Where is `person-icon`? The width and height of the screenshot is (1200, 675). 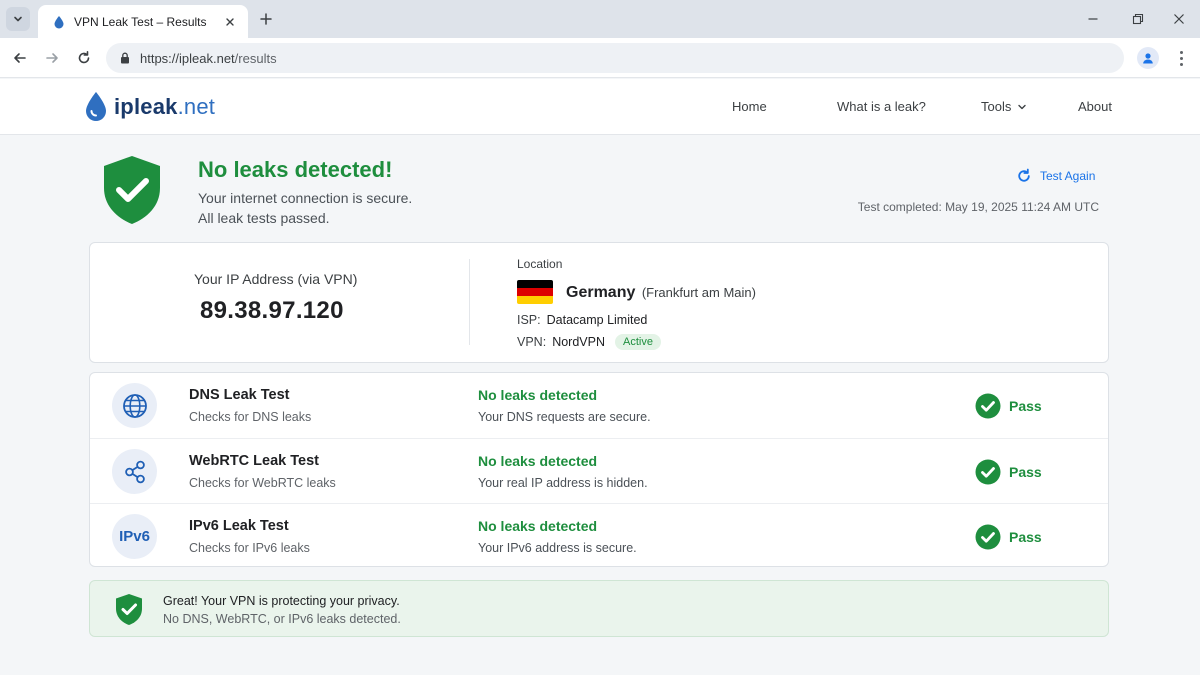 person-icon is located at coordinates (1148, 58).